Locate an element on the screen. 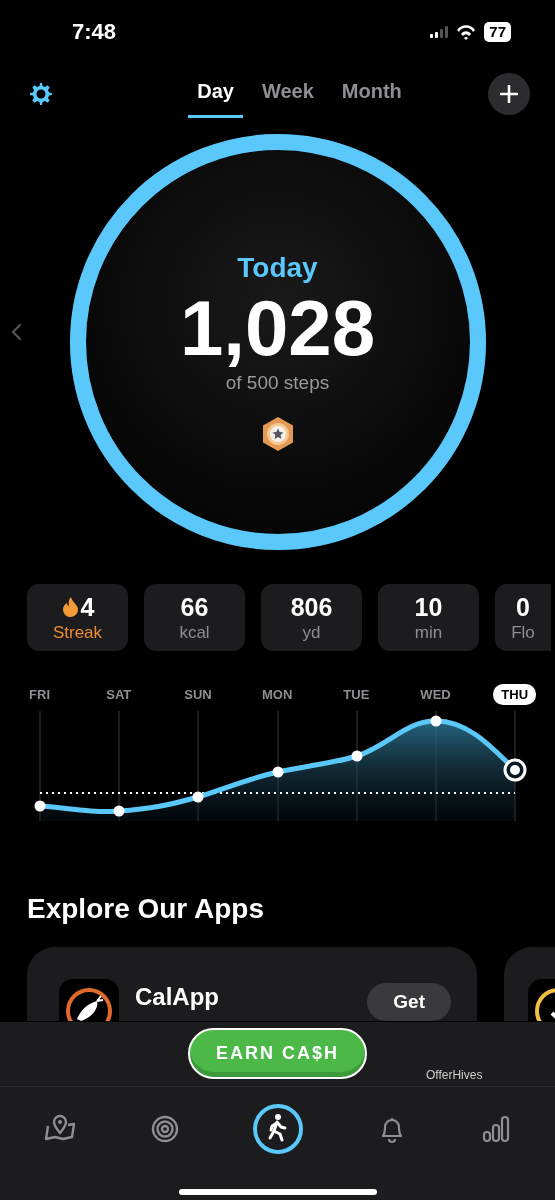 The height and width of the screenshot is (1200, 555). settings-icon is located at coordinates (41, 94).